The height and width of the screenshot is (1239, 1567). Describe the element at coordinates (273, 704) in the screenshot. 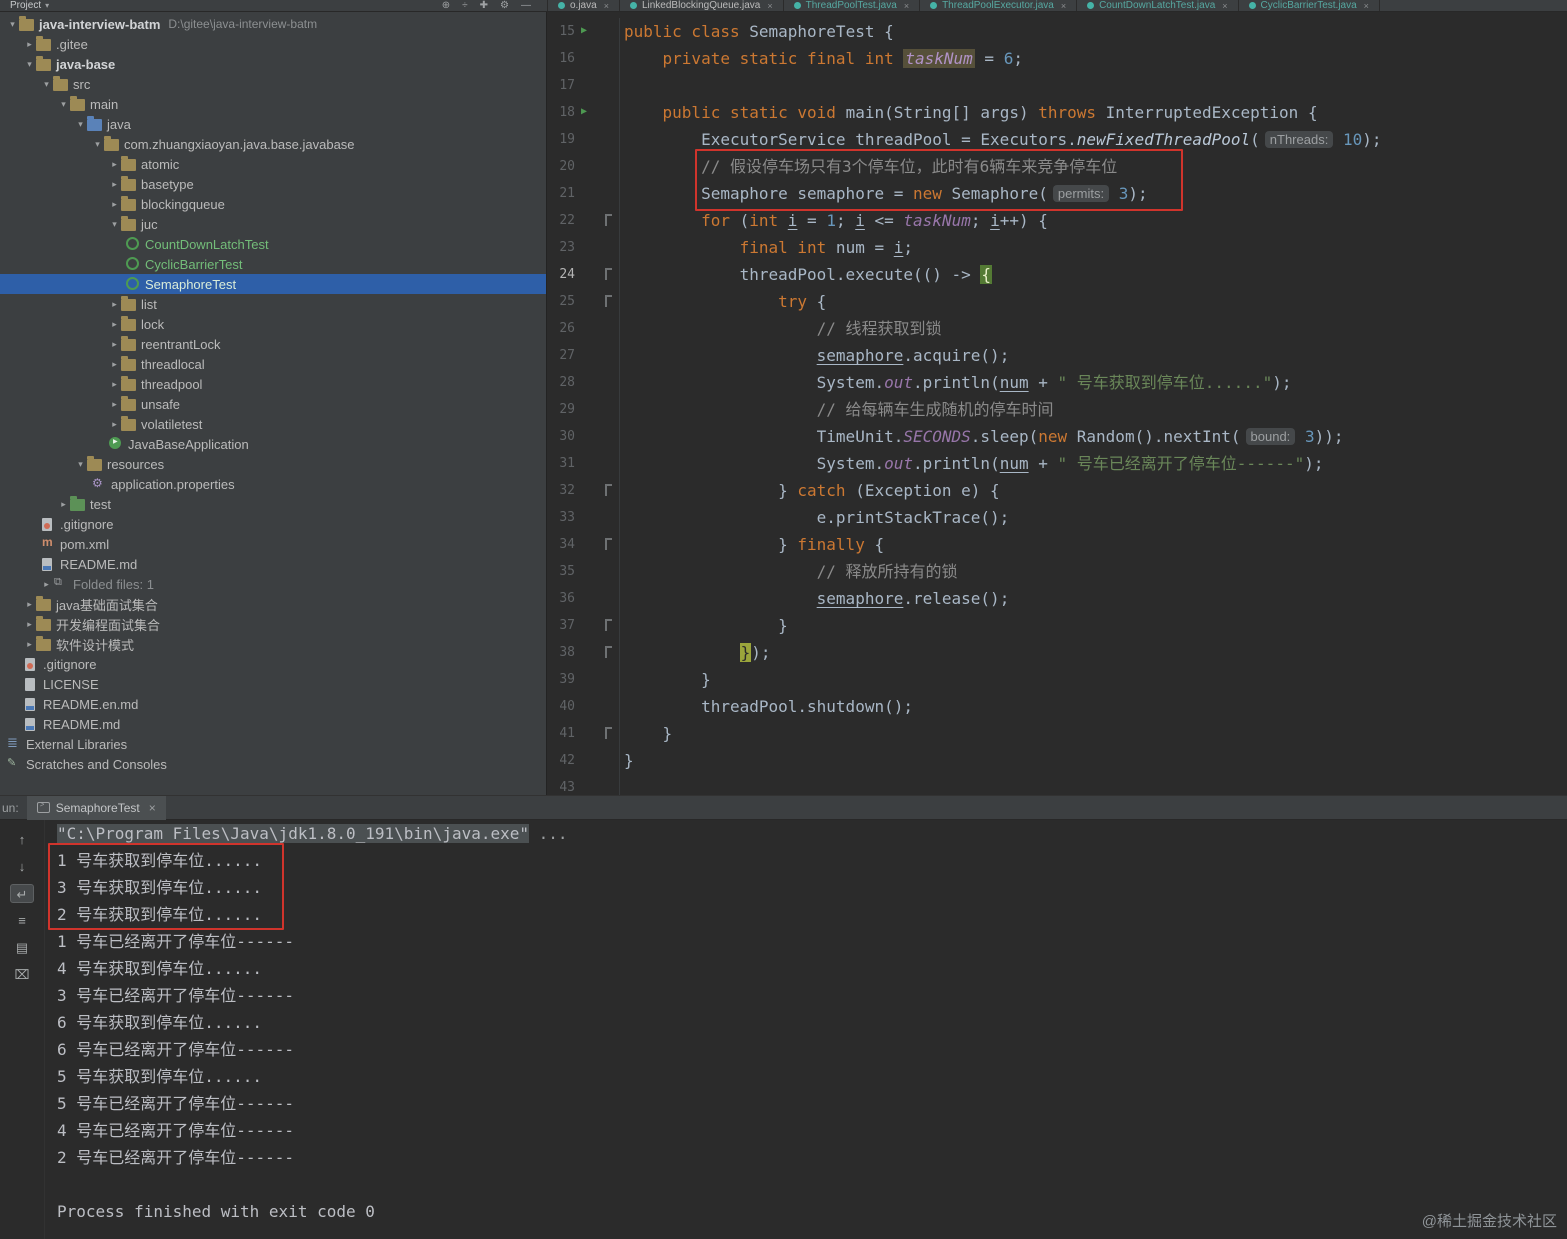

I see `tree-item: README.en.md` at that location.